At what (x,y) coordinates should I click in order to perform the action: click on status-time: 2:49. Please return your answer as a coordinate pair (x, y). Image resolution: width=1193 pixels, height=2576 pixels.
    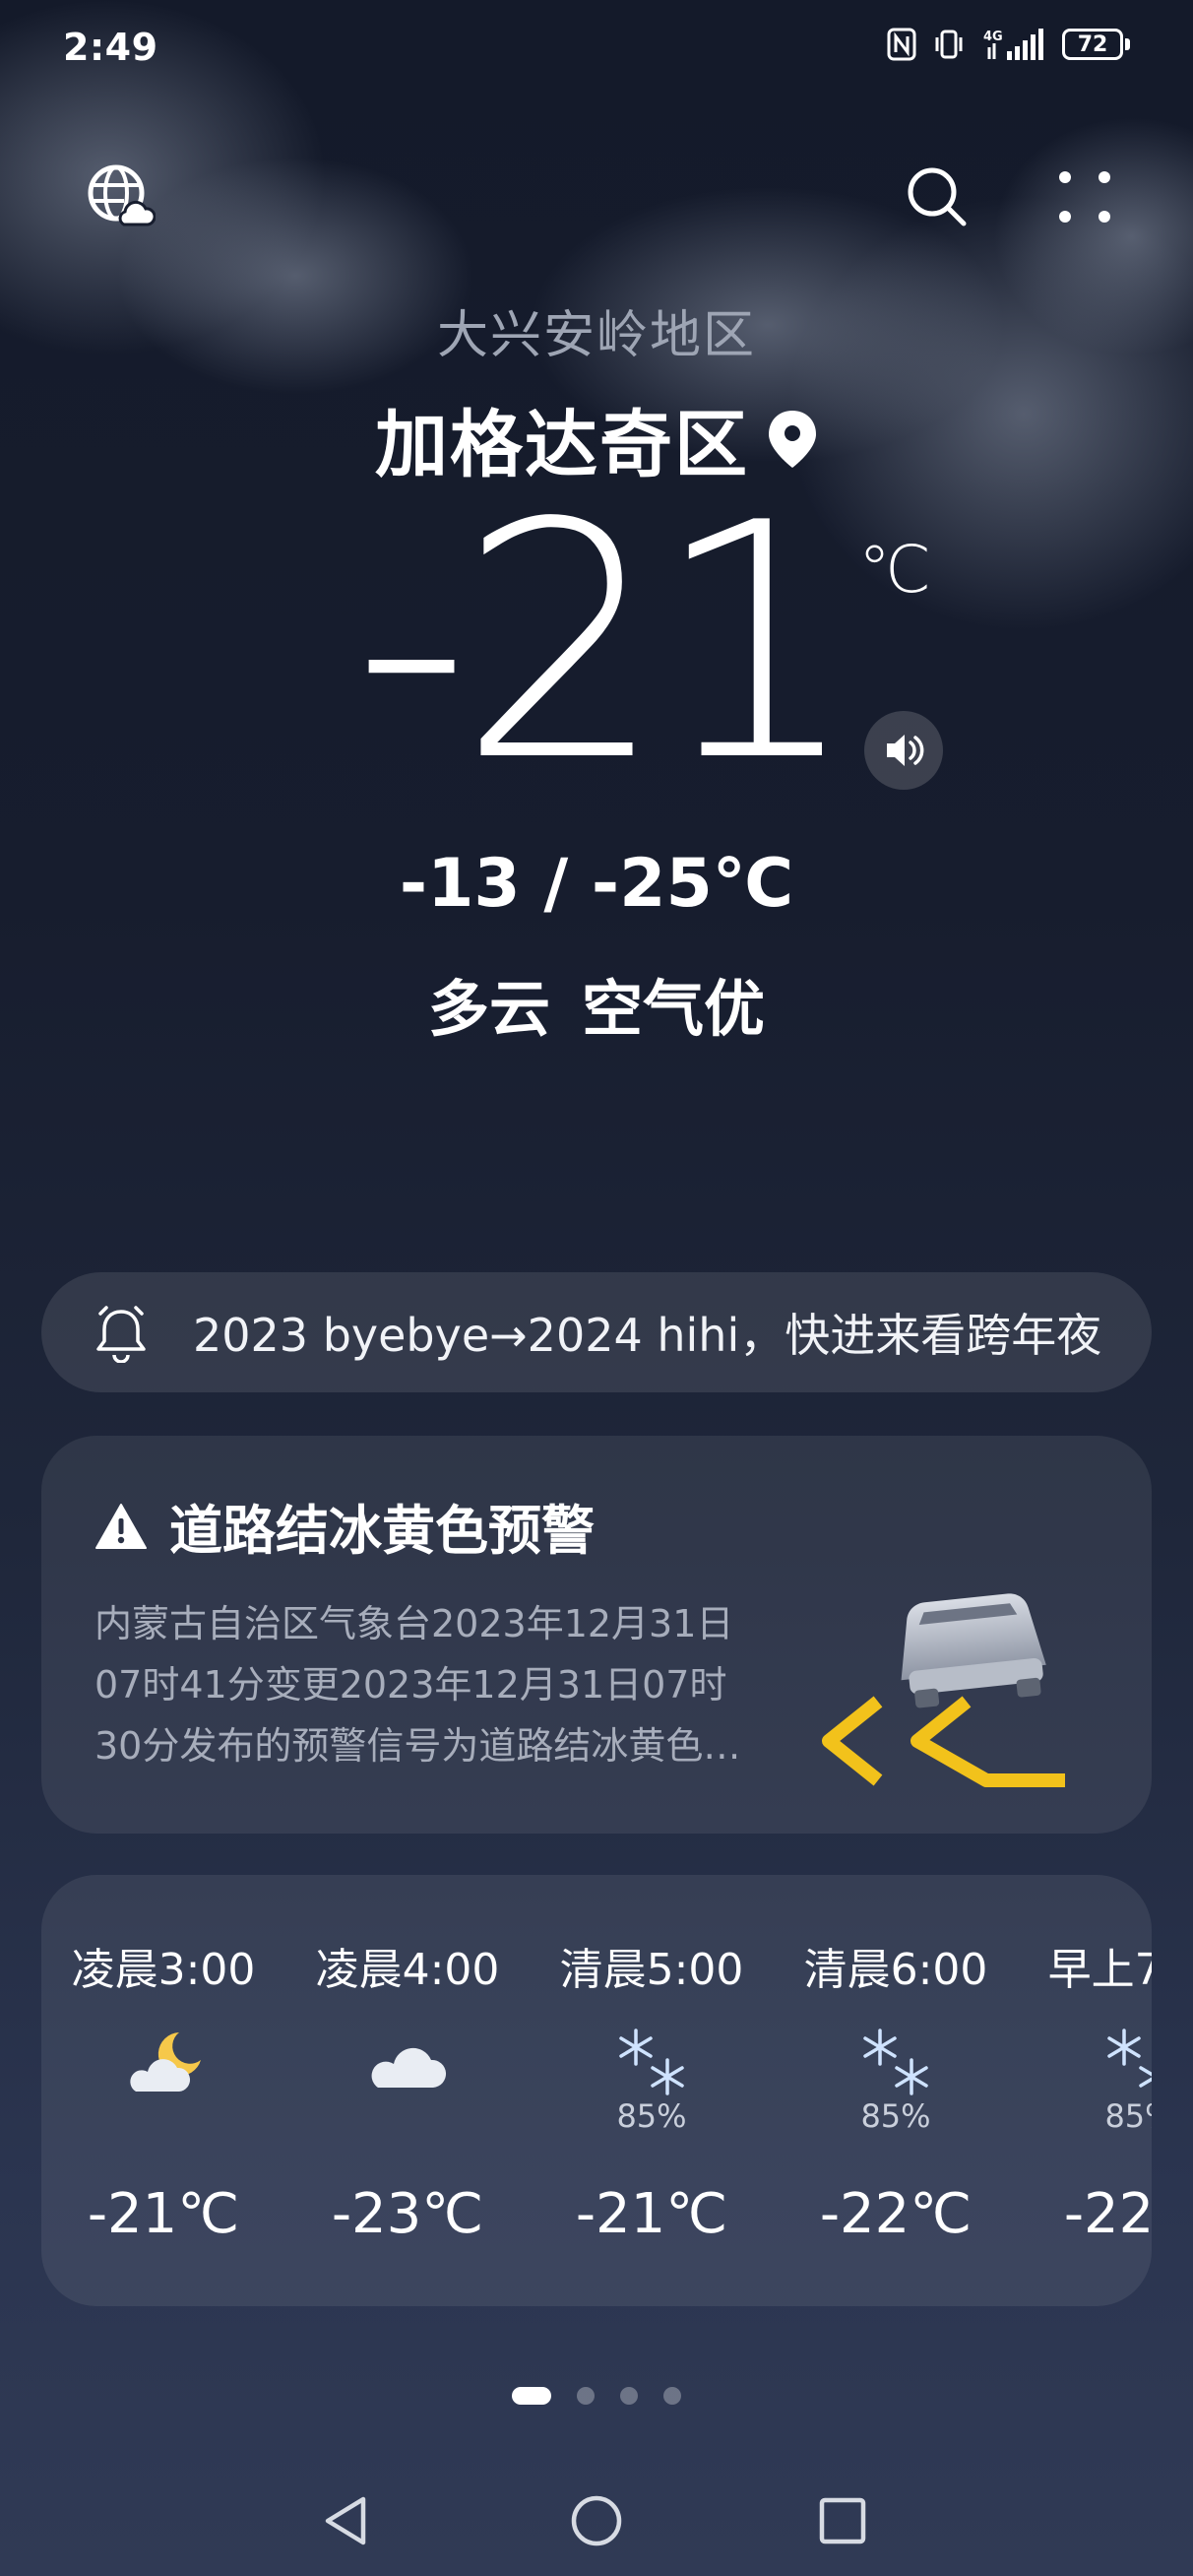
    Looking at the image, I should click on (110, 47).